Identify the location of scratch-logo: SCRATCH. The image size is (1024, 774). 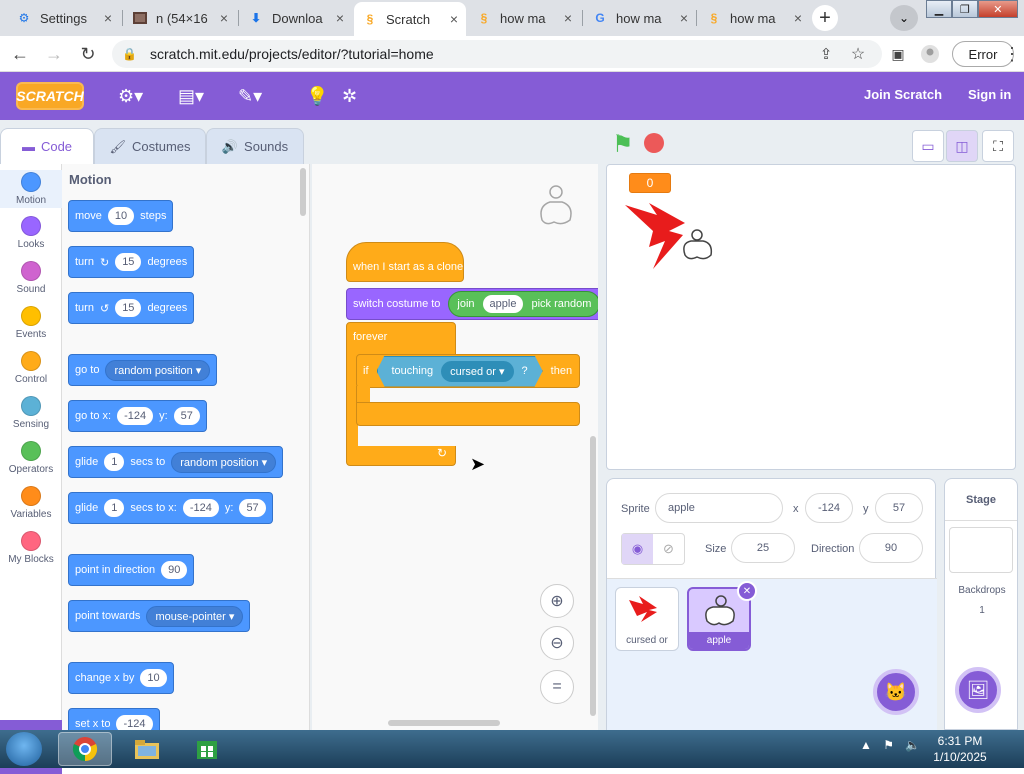
(50, 96).